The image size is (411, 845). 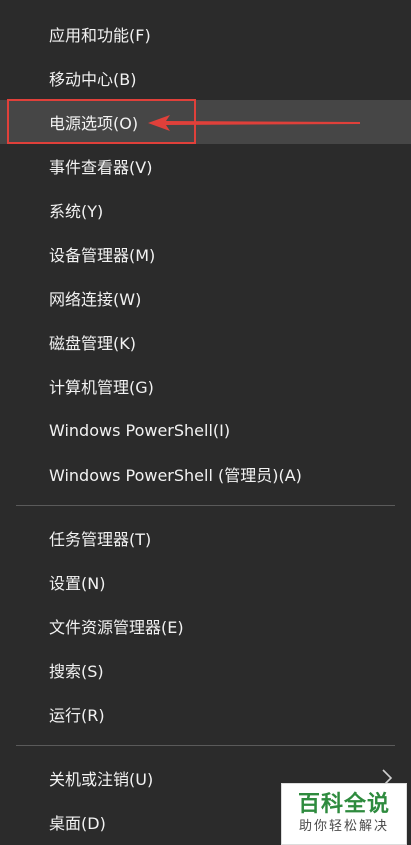 What do you see at coordinates (343, 805) in the screenshot?
I see `watermark-title: 百科全说` at bounding box center [343, 805].